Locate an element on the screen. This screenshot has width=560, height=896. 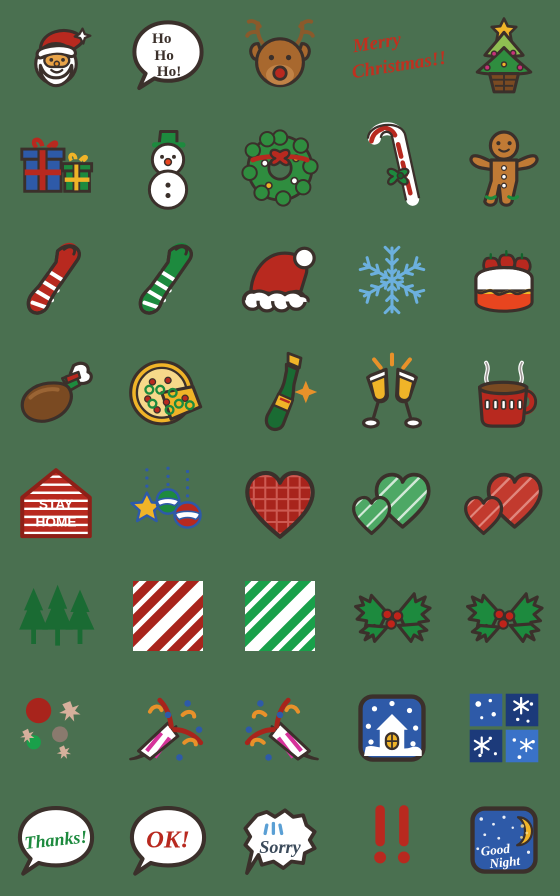
stay-home-line-1: STAY is located at coordinates (56, 504).